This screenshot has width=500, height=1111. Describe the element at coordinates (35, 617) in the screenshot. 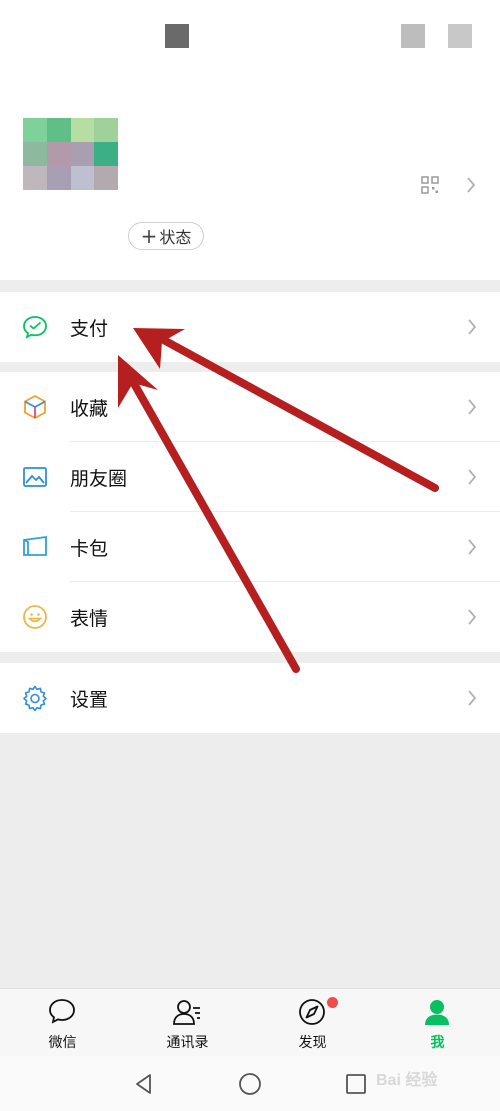

I see `smiley-icon` at that location.